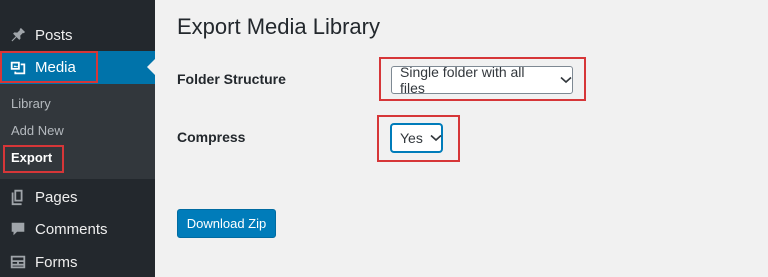 This screenshot has height=277, width=768. What do you see at coordinates (462, 80) in the screenshot?
I see `folder-structure-value: Single folder with all files` at bounding box center [462, 80].